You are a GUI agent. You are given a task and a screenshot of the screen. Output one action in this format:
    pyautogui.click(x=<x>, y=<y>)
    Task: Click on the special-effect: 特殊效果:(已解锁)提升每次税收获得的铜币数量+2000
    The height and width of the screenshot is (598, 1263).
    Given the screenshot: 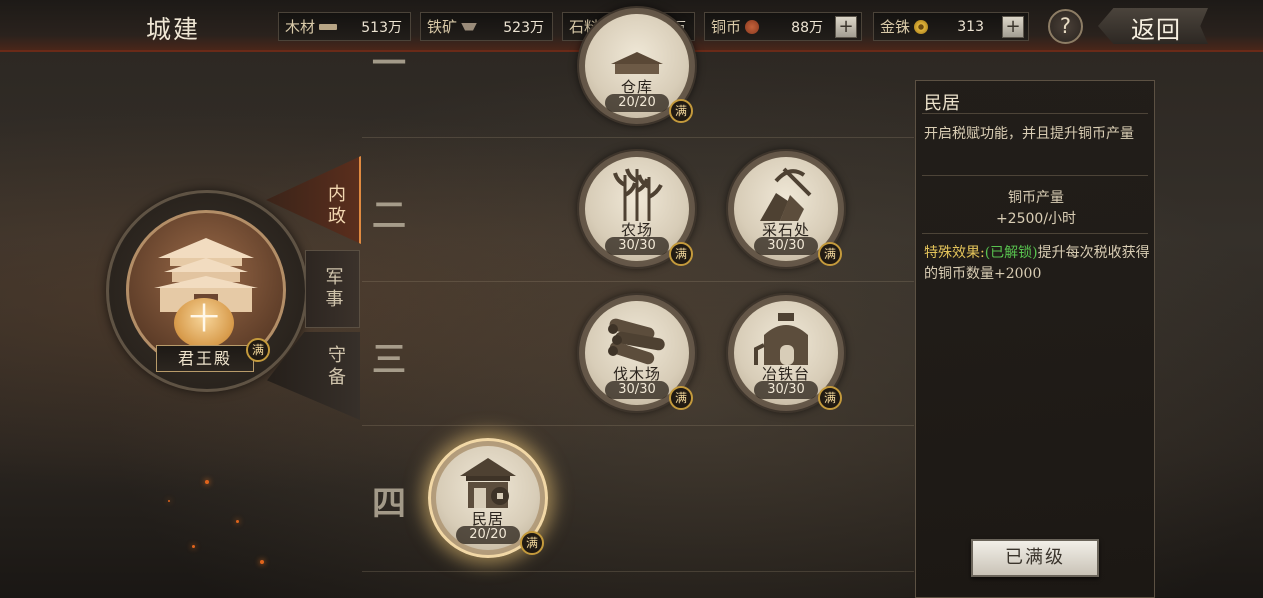 What is the action you would take?
    pyautogui.click(x=1037, y=264)
    